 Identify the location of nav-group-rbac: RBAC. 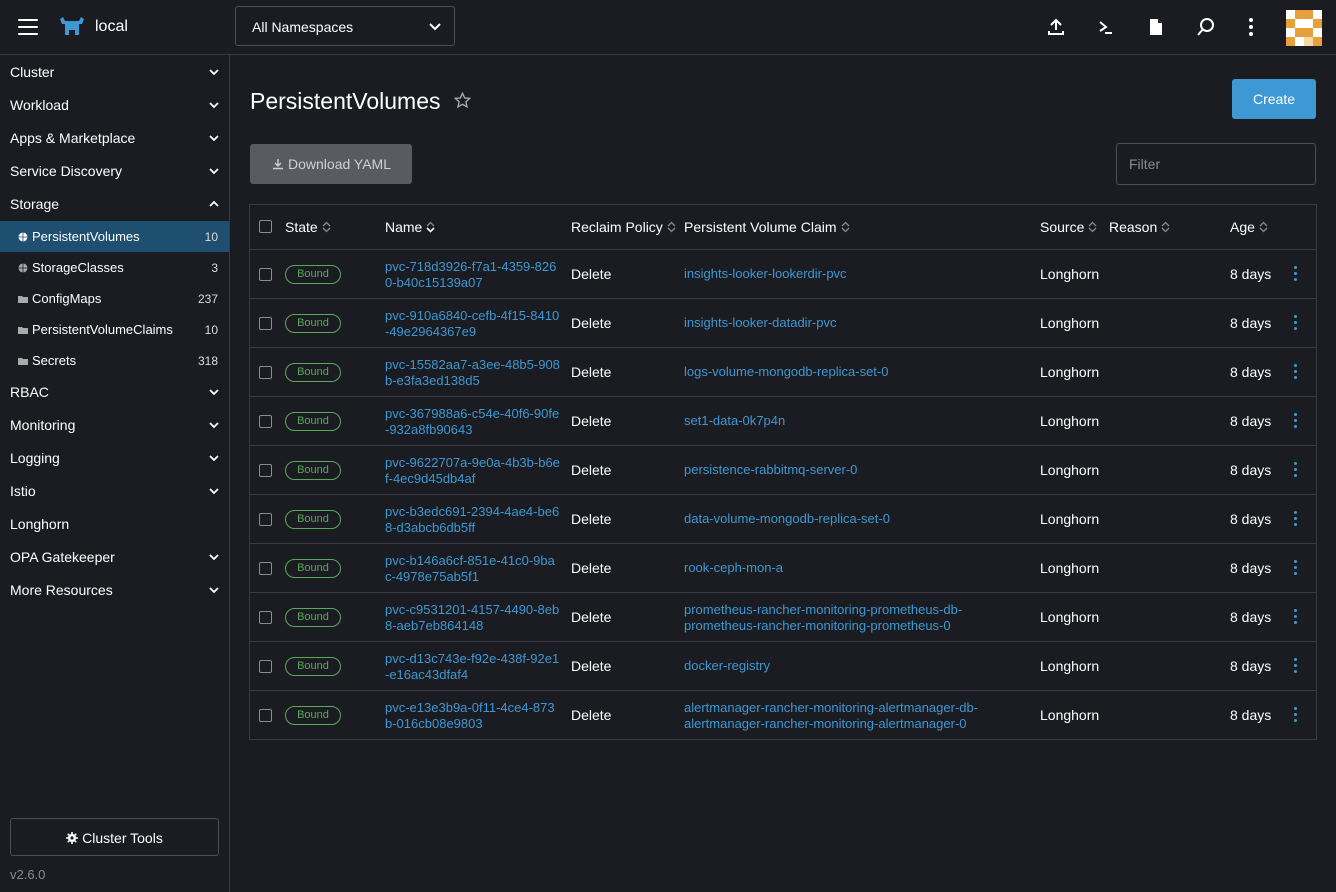
(114, 391).